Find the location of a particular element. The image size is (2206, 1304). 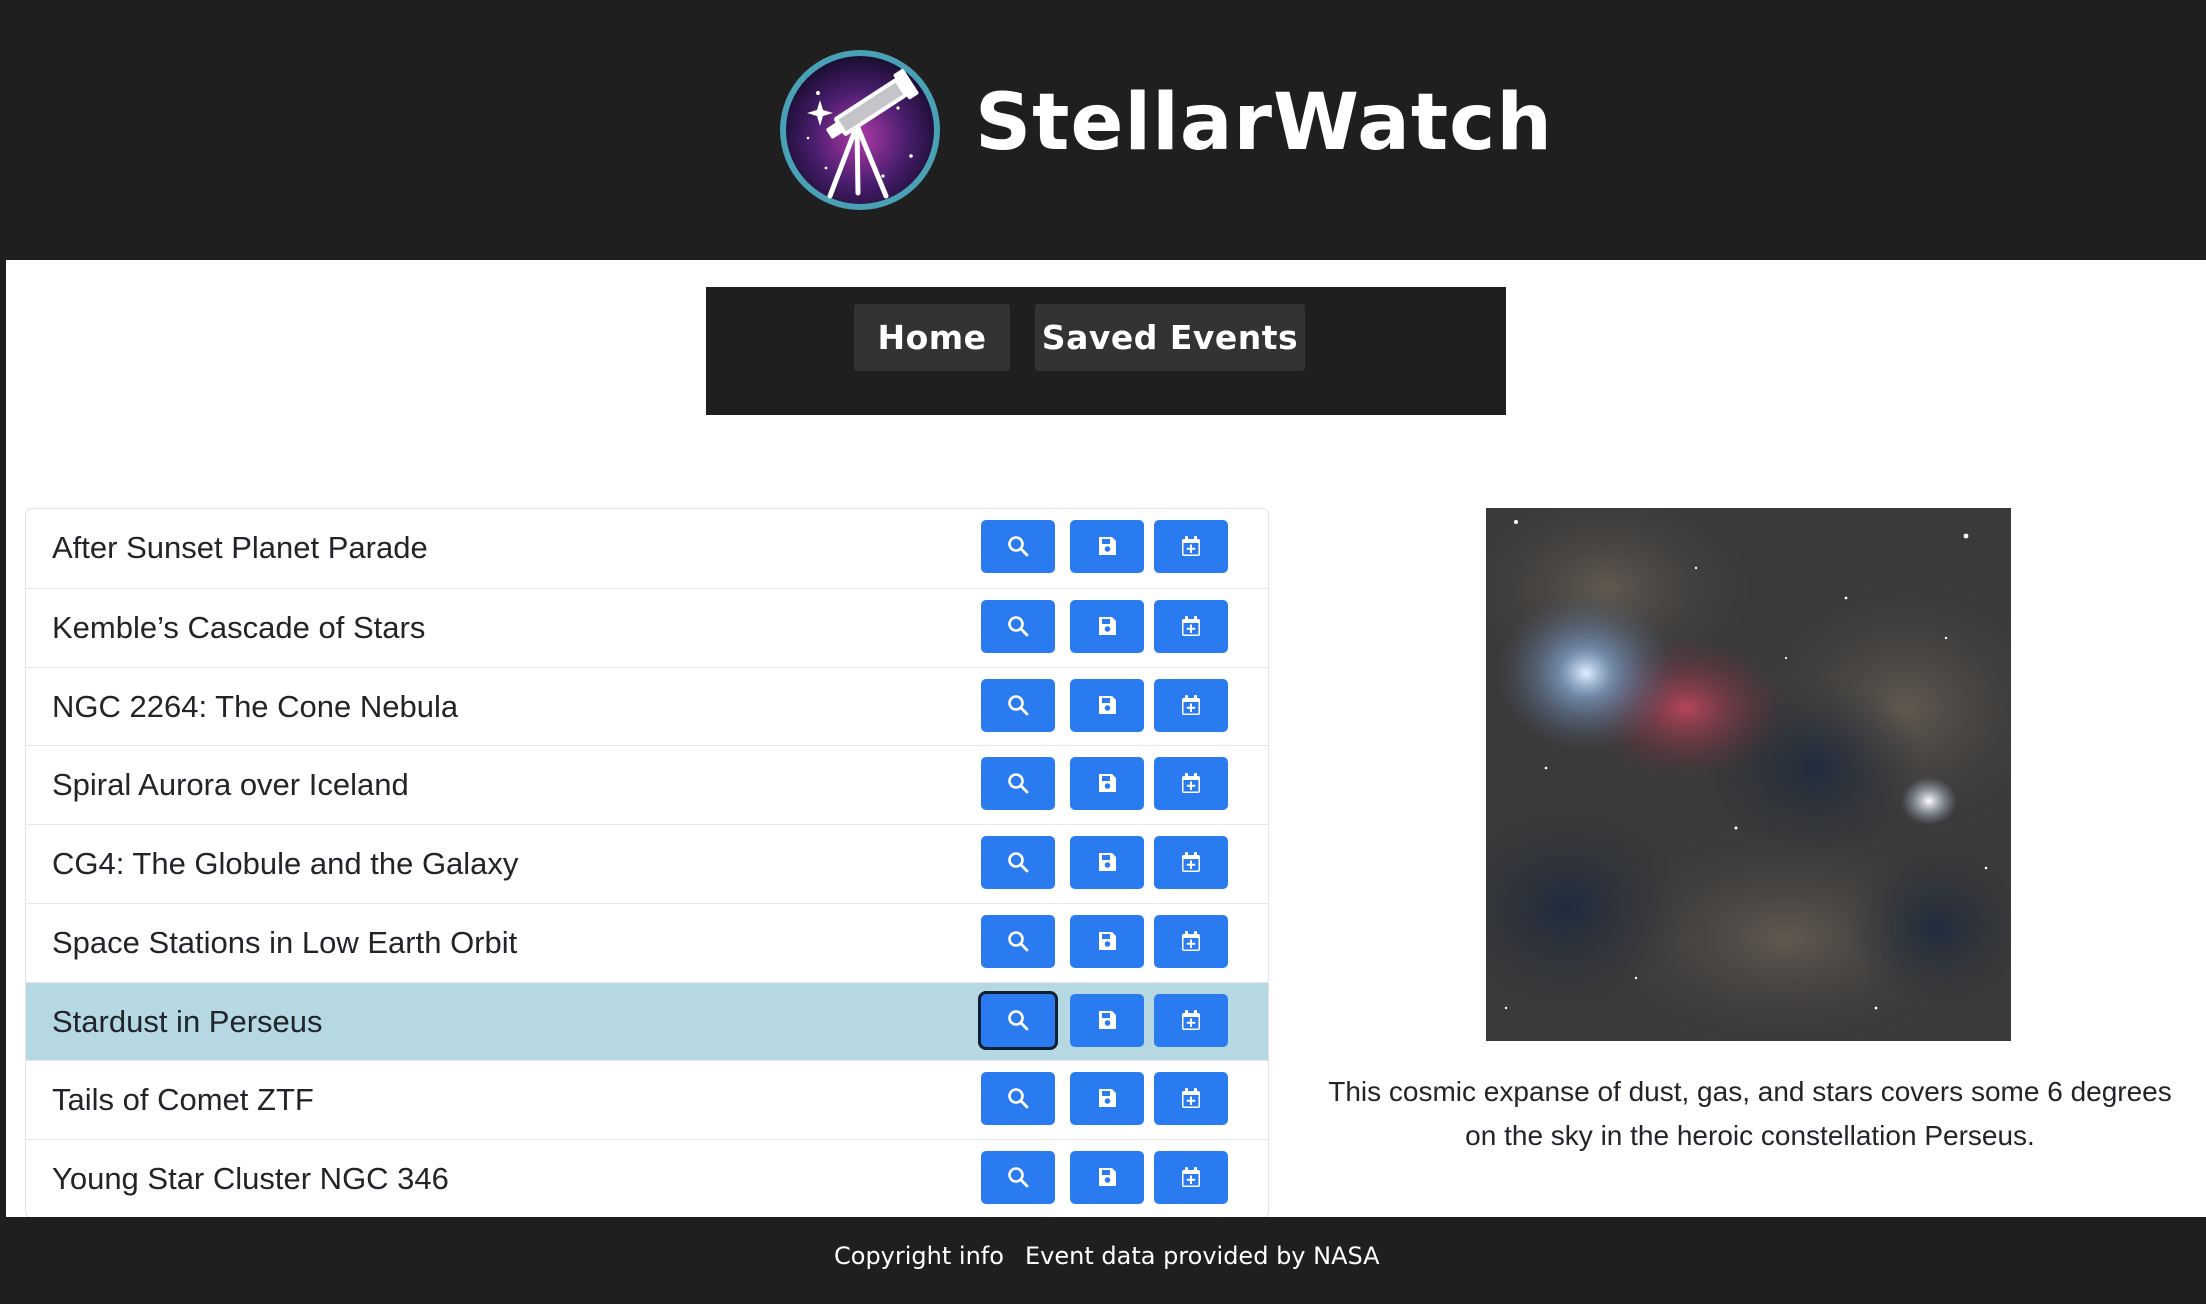

main-nav: Home Saved Events is located at coordinates (1106, 351).